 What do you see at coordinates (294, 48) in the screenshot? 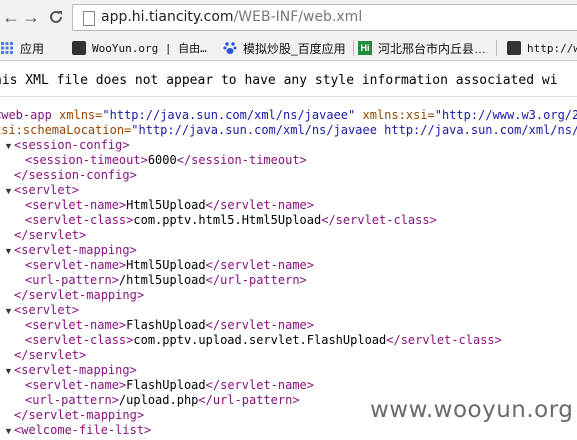
I see `bookmark-label: 模拟炒股_百度应用` at bounding box center [294, 48].